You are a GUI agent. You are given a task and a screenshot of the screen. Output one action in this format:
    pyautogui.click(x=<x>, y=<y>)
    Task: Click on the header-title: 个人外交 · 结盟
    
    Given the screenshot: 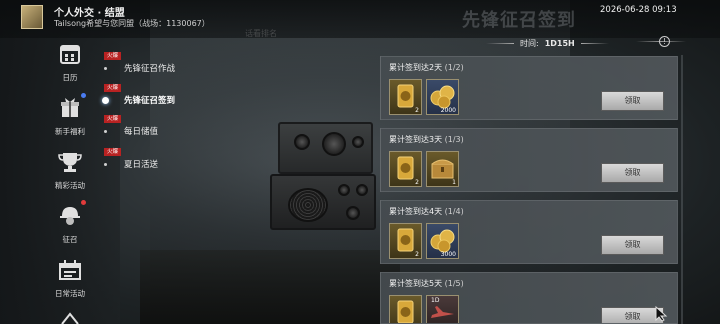 What is the action you would take?
    pyautogui.click(x=89, y=13)
    